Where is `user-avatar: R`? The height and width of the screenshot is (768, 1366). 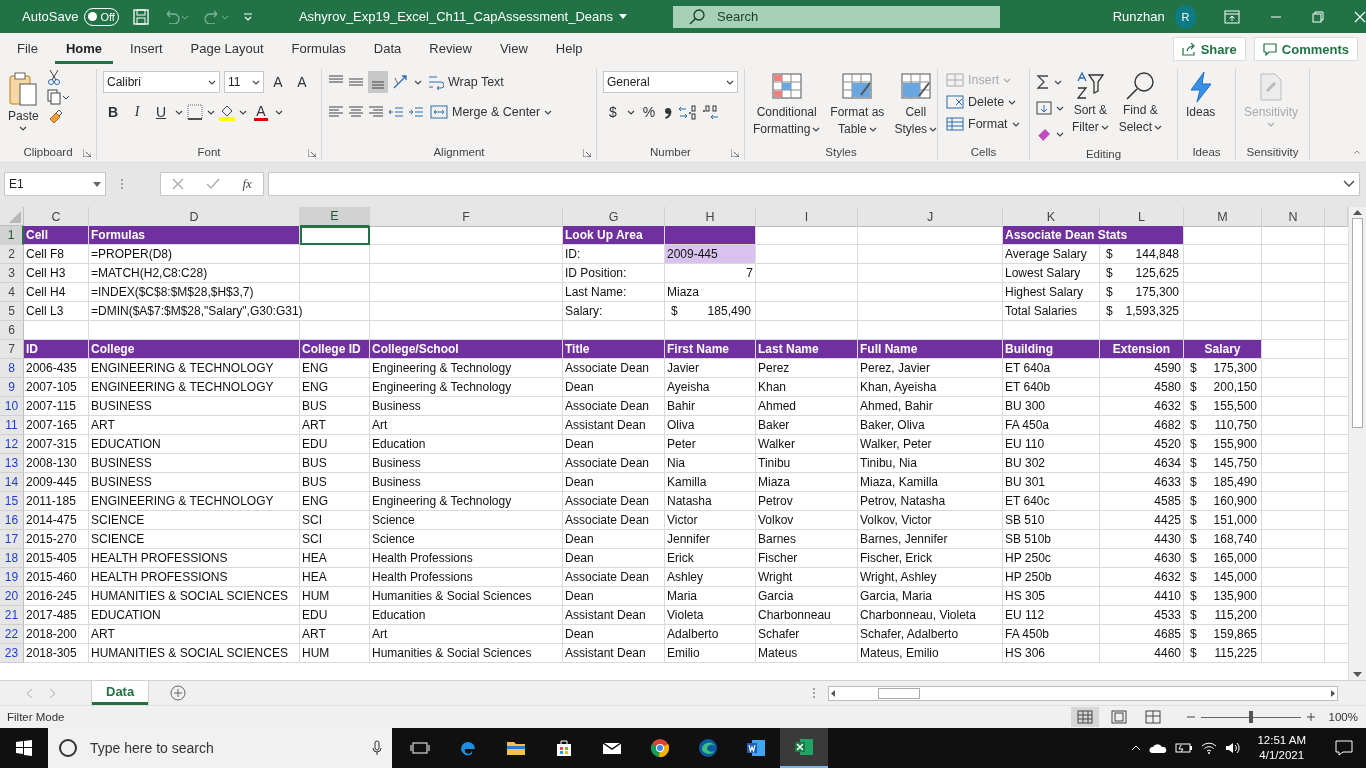 user-avatar: R is located at coordinates (1185, 16).